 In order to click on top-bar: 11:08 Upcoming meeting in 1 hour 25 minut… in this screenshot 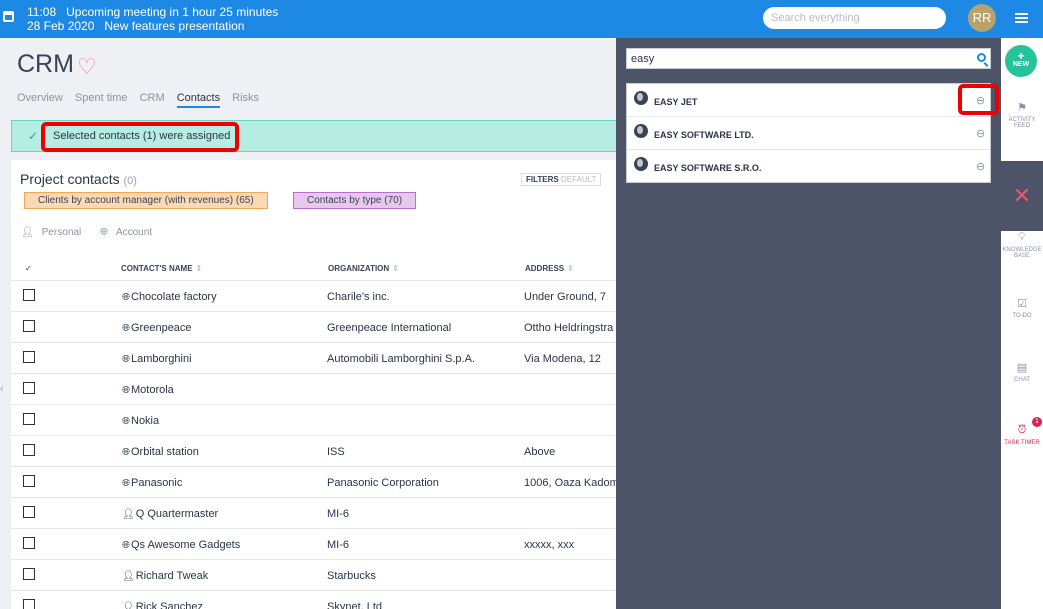, I will do `click(521, 19)`.